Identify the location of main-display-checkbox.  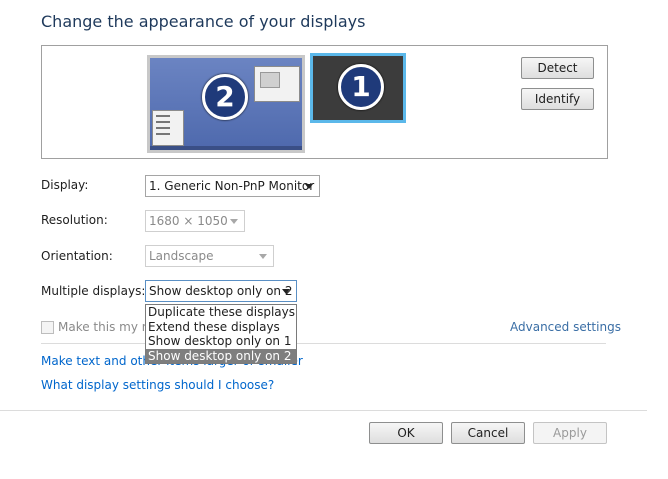
(47, 327).